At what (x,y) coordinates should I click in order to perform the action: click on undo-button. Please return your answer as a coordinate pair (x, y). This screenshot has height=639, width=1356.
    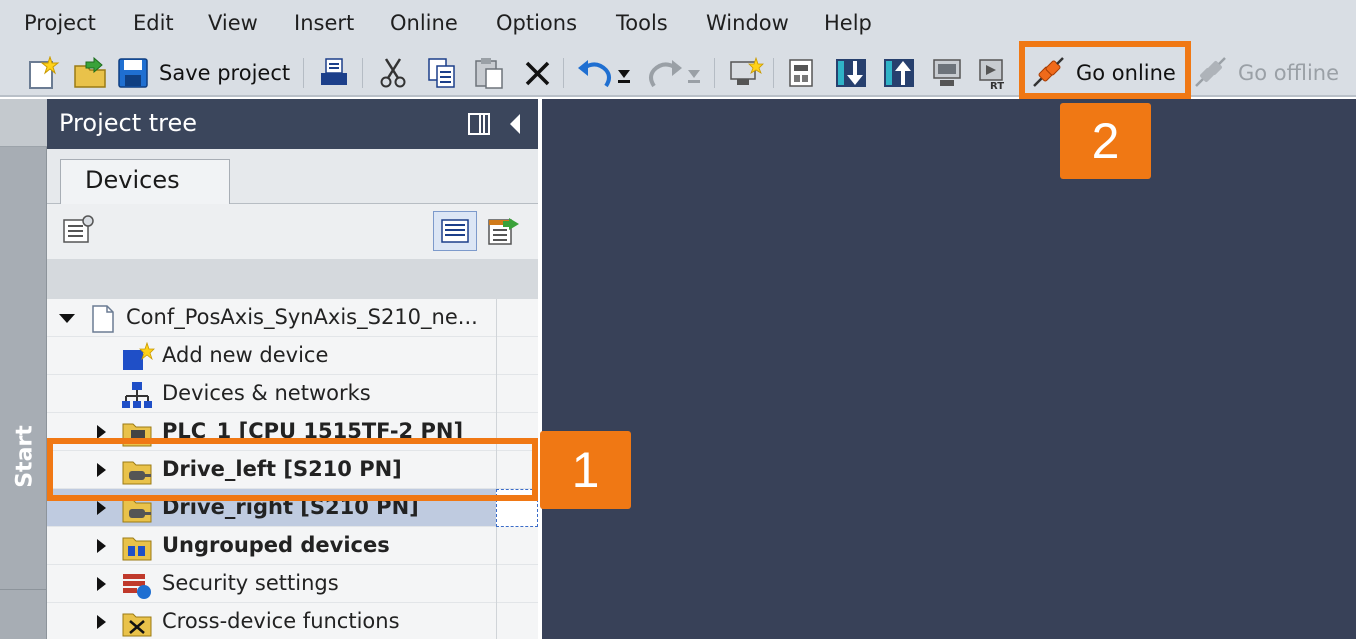
    Looking at the image, I should click on (606, 73).